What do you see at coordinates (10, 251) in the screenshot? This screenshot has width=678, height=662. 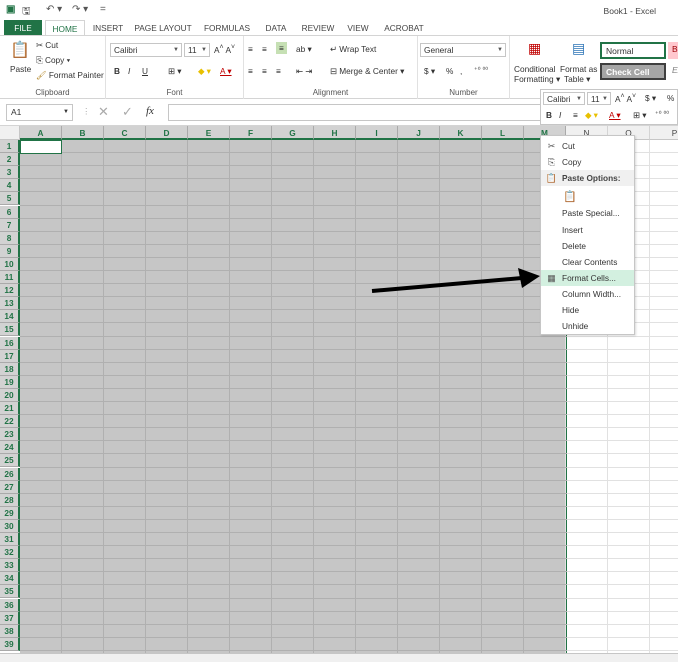 I see `row-header: 9` at bounding box center [10, 251].